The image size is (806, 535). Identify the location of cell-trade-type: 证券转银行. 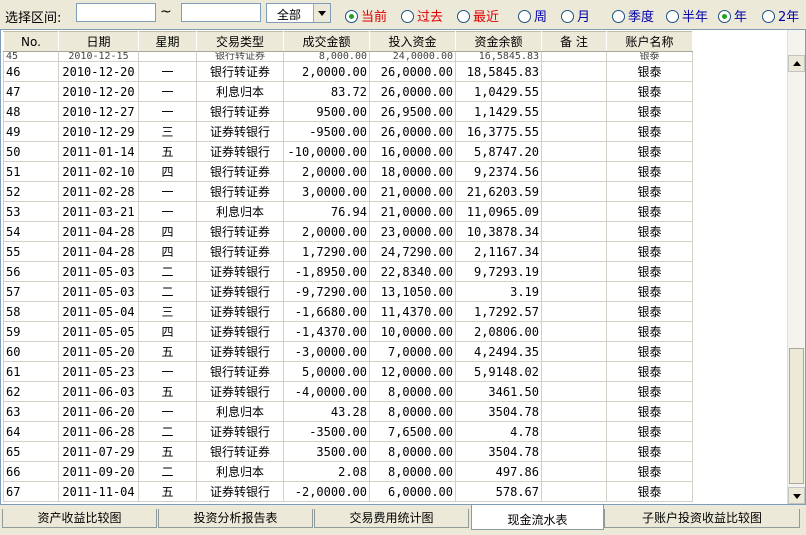
(240, 271).